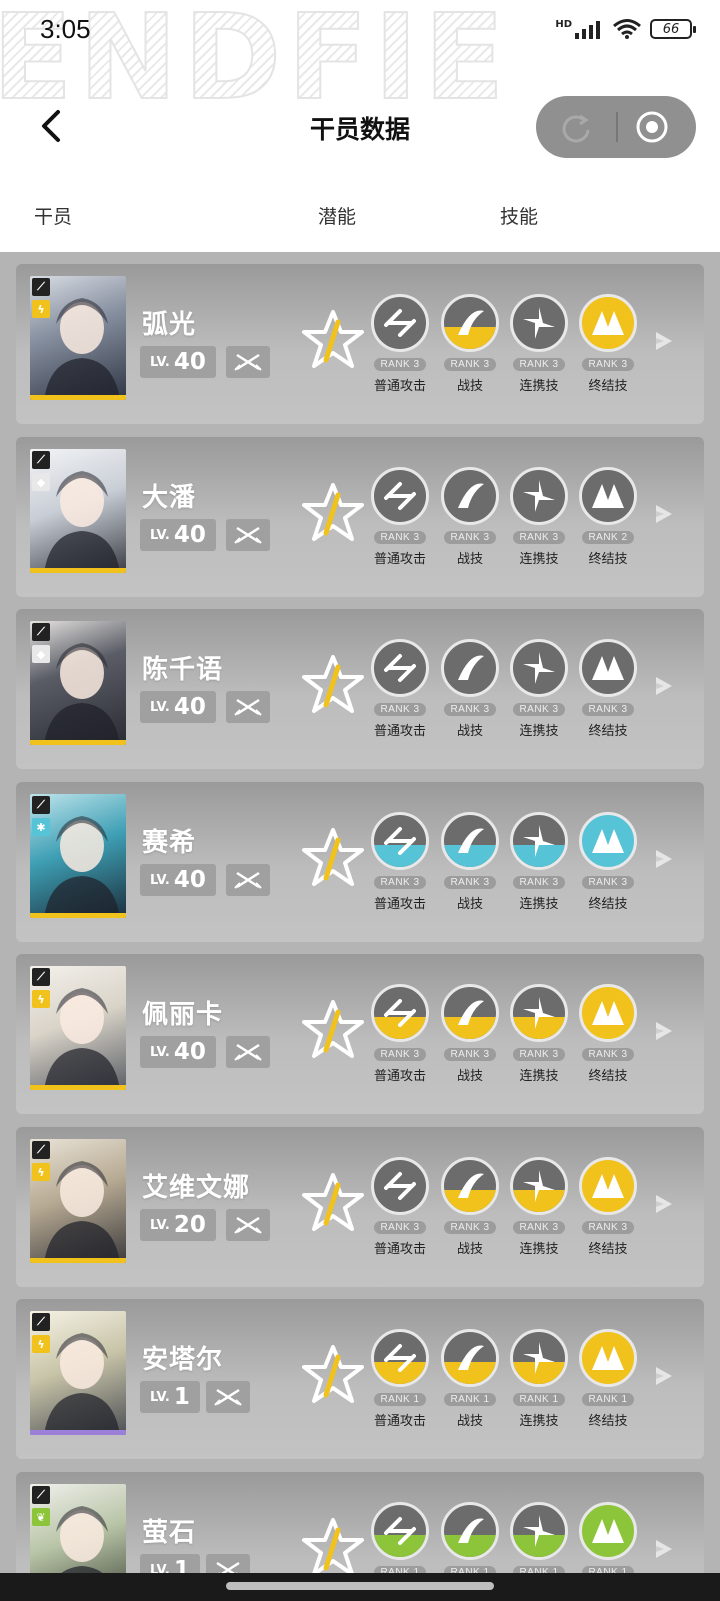  What do you see at coordinates (608, 517) in the screenshot?
I see `skill-slot: RANK 2 终结技` at bounding box center [608, 517].